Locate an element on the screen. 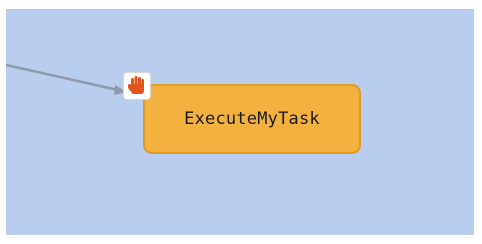  task-type-marker is located at coordinates (137, 86).